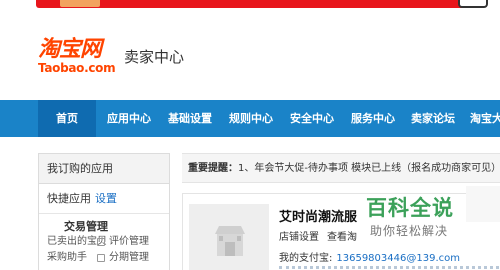  I want to click on watermark: 百科全说 助你轻松解决, so click(402, 218).